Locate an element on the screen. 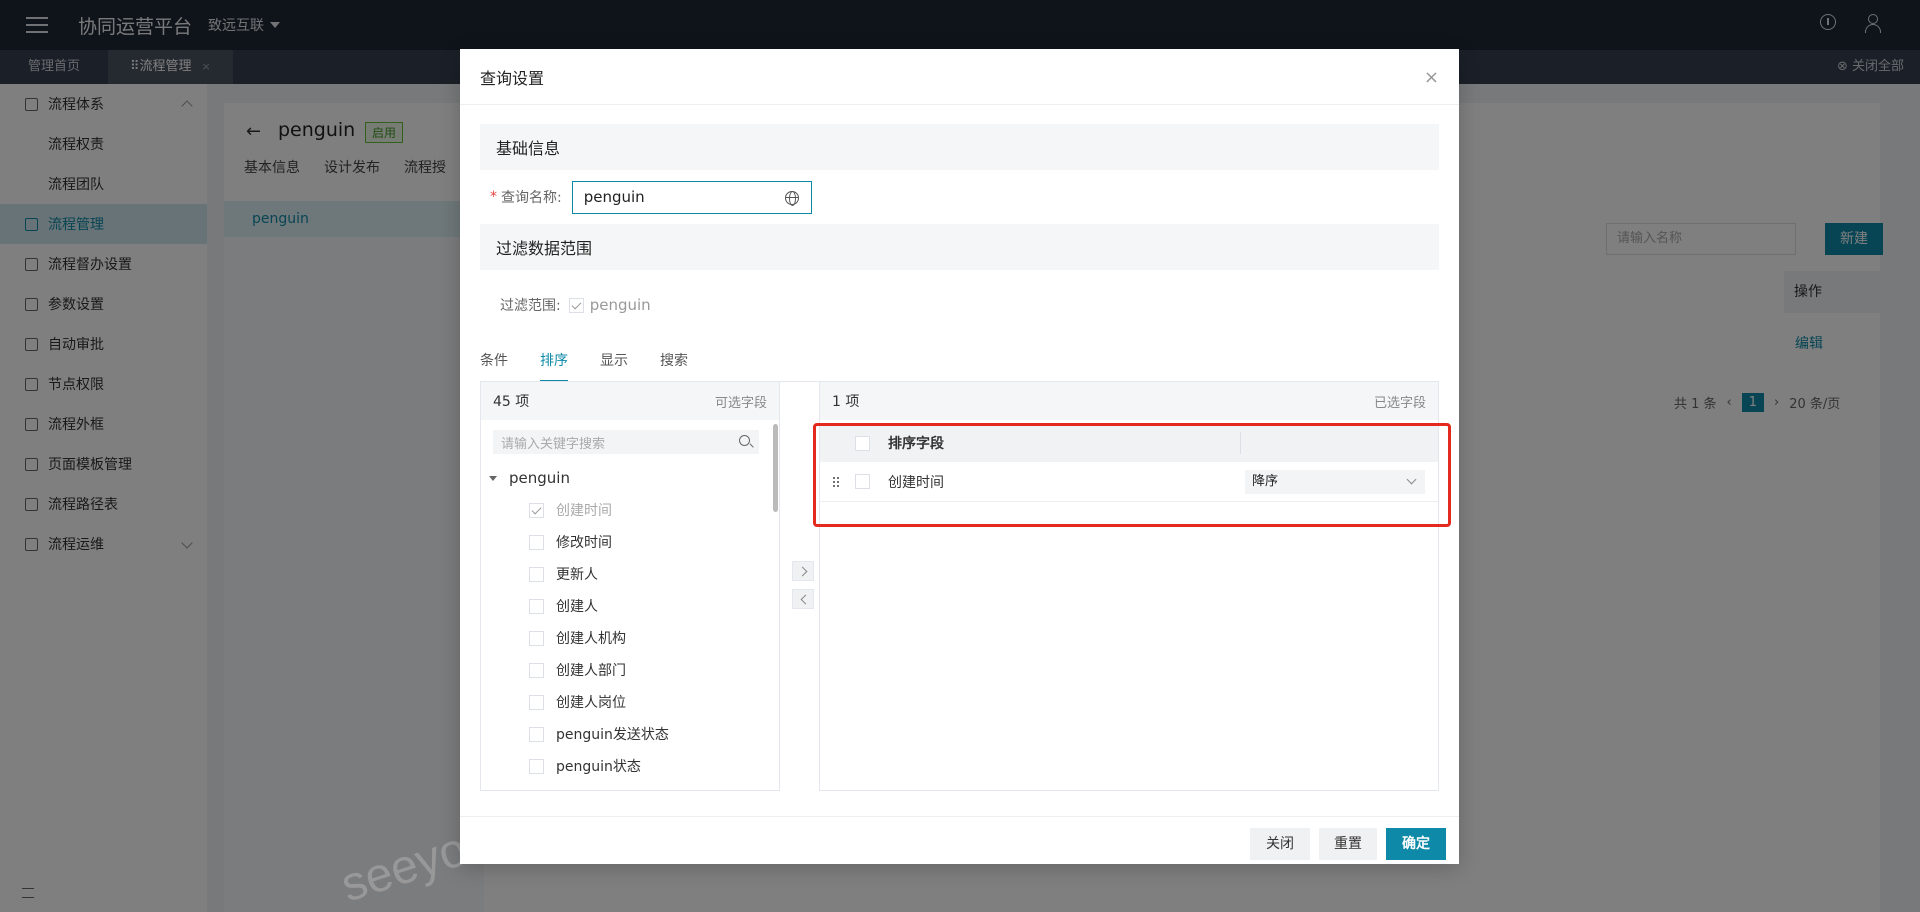  dialog-title: 查询设置 is located at coordinates (512, 78).